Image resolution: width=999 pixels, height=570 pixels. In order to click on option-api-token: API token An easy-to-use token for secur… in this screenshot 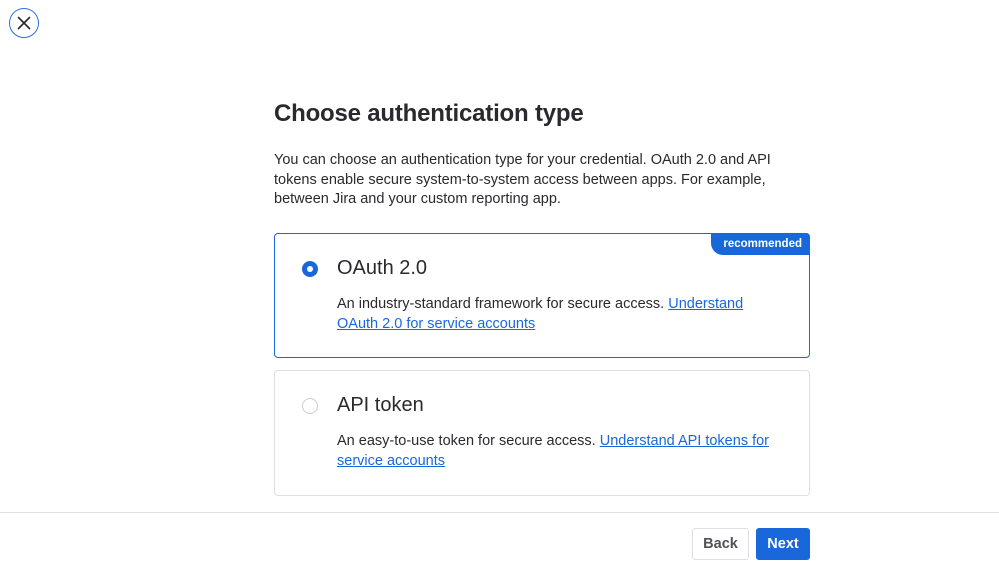, I will do `click(542, 433)`.